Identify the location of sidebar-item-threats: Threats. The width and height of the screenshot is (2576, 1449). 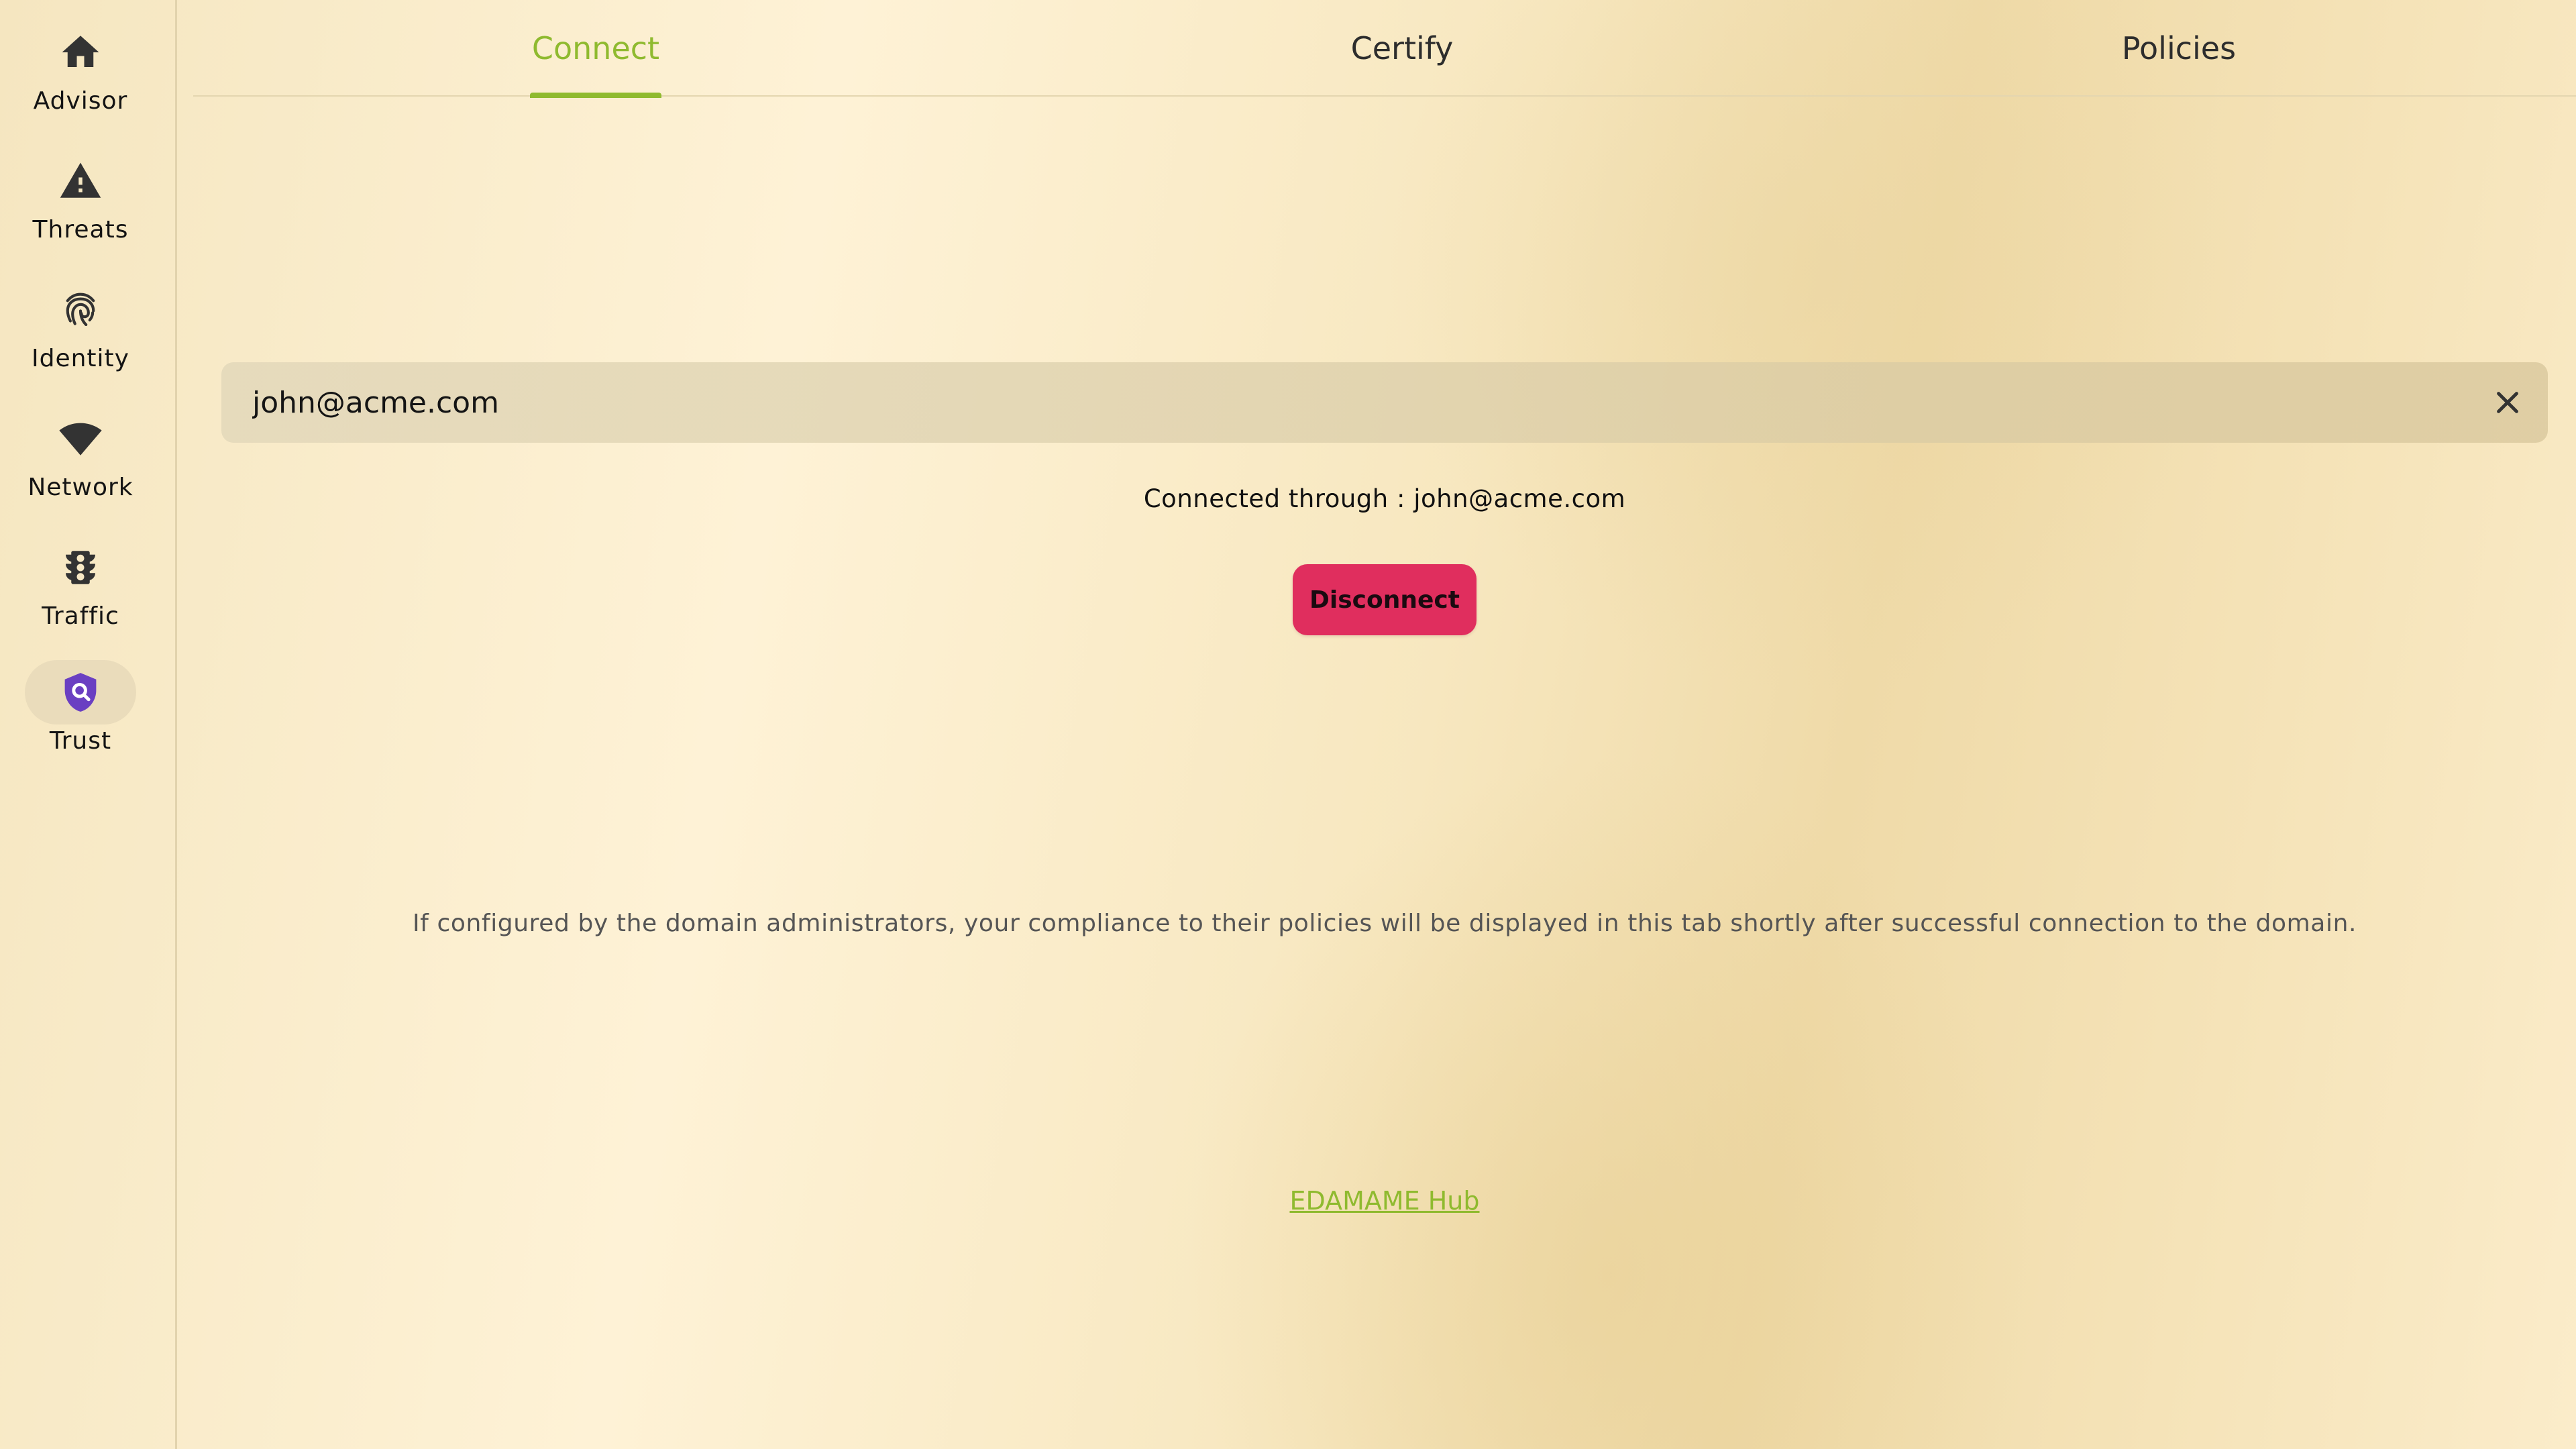
(80, 209).